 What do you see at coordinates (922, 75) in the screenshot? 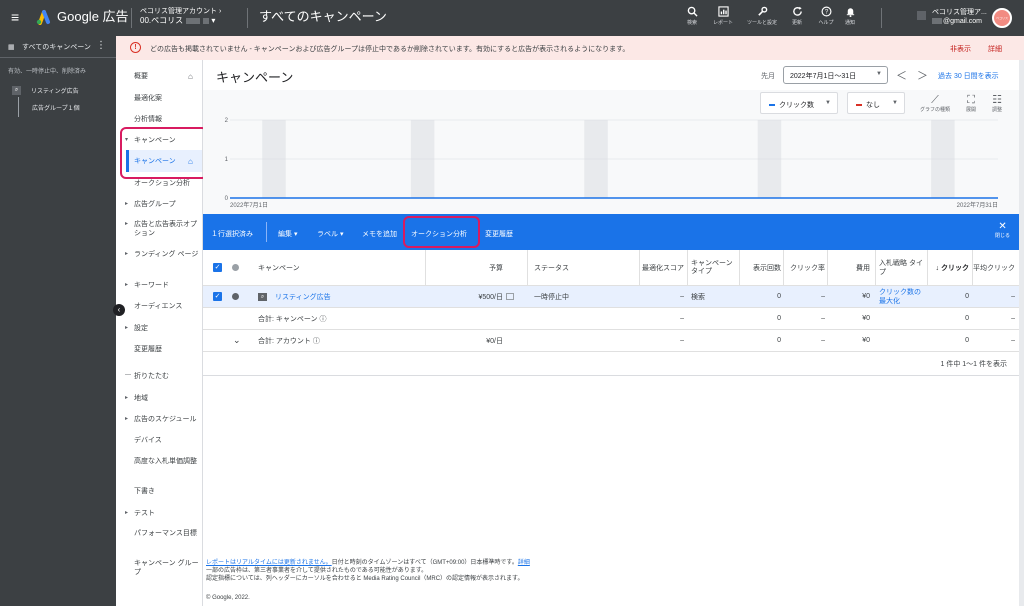
I see `next-period-button: ＞` at bounding box center [922, 75].